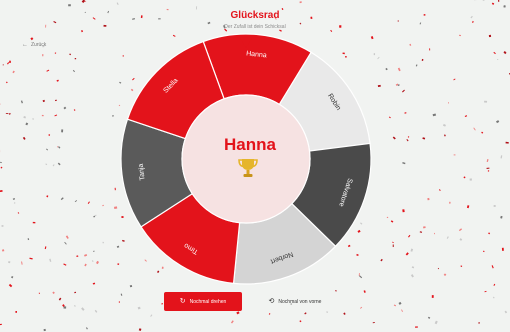 The image size is (510, 332). I want to click on refresh-icon: ↻, so click(182, 301).